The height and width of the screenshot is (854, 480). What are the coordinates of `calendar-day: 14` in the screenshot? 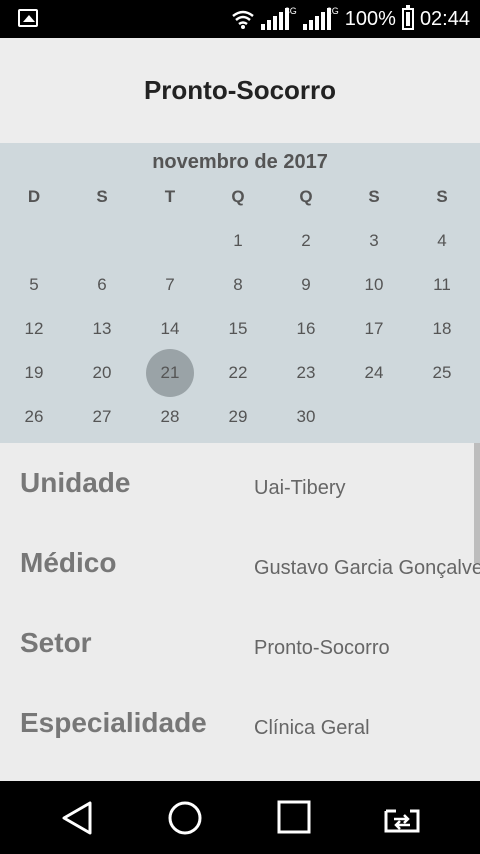 It's located at (170, 329).